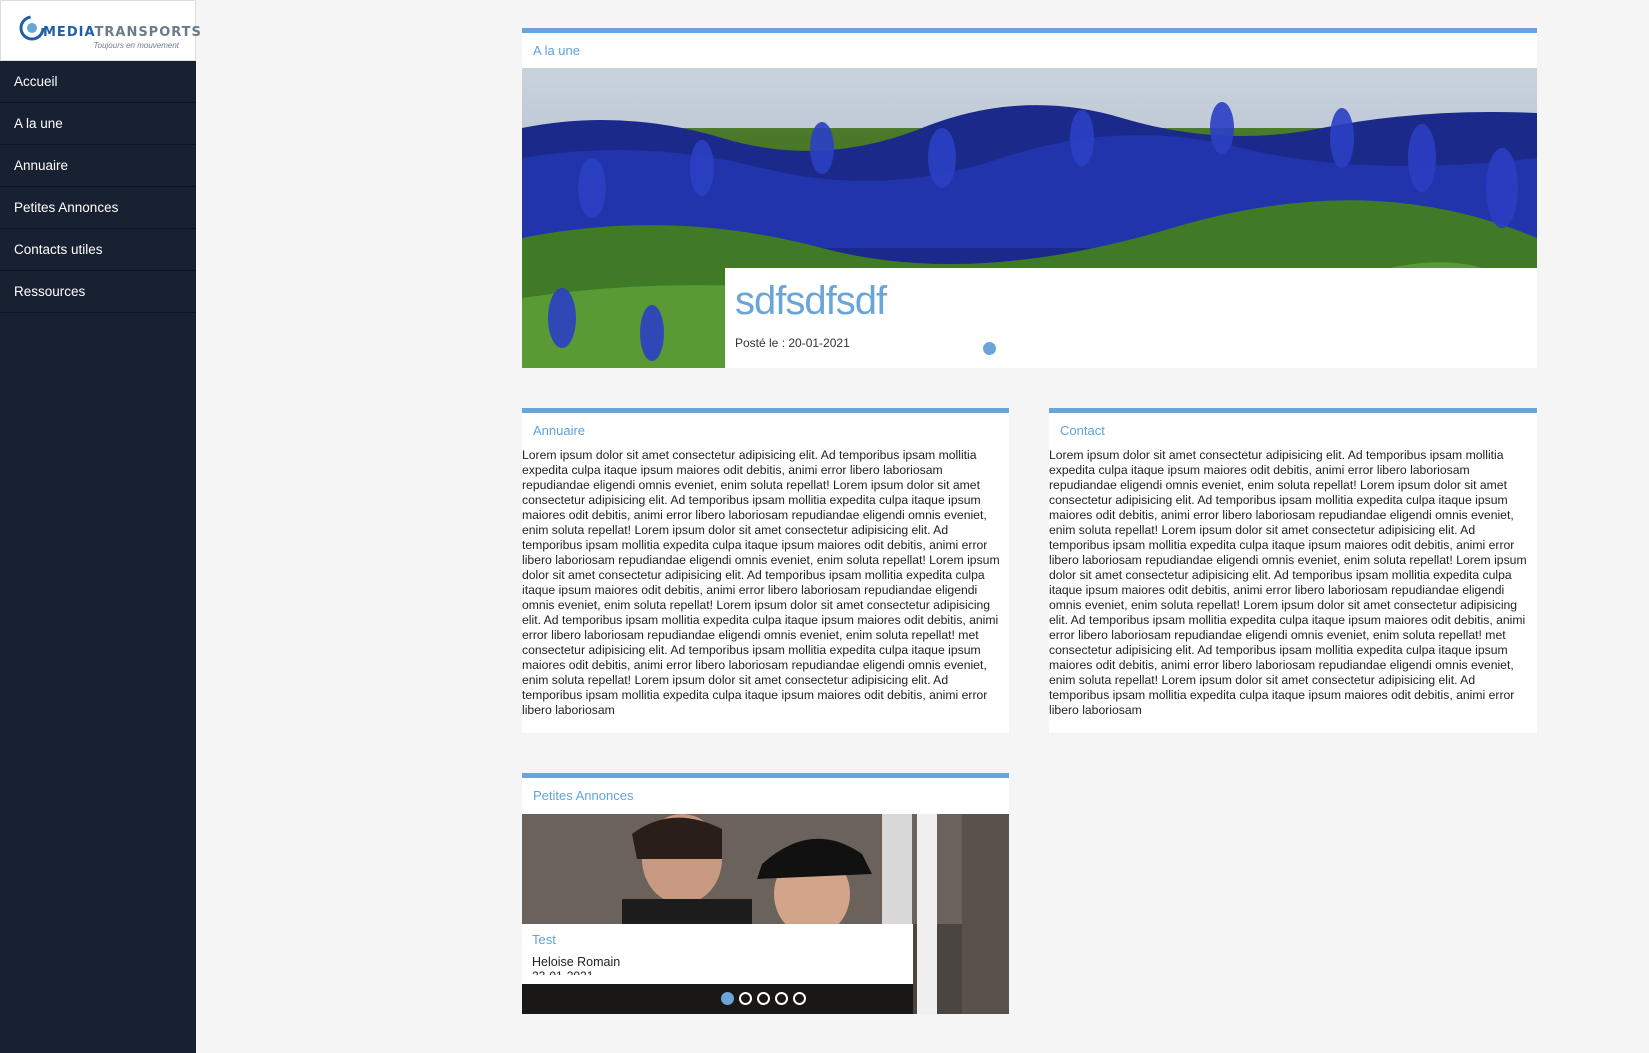 The width and height of the screenshot is (1649, 1053). I want to click on logo-icon, so click(32, 28).